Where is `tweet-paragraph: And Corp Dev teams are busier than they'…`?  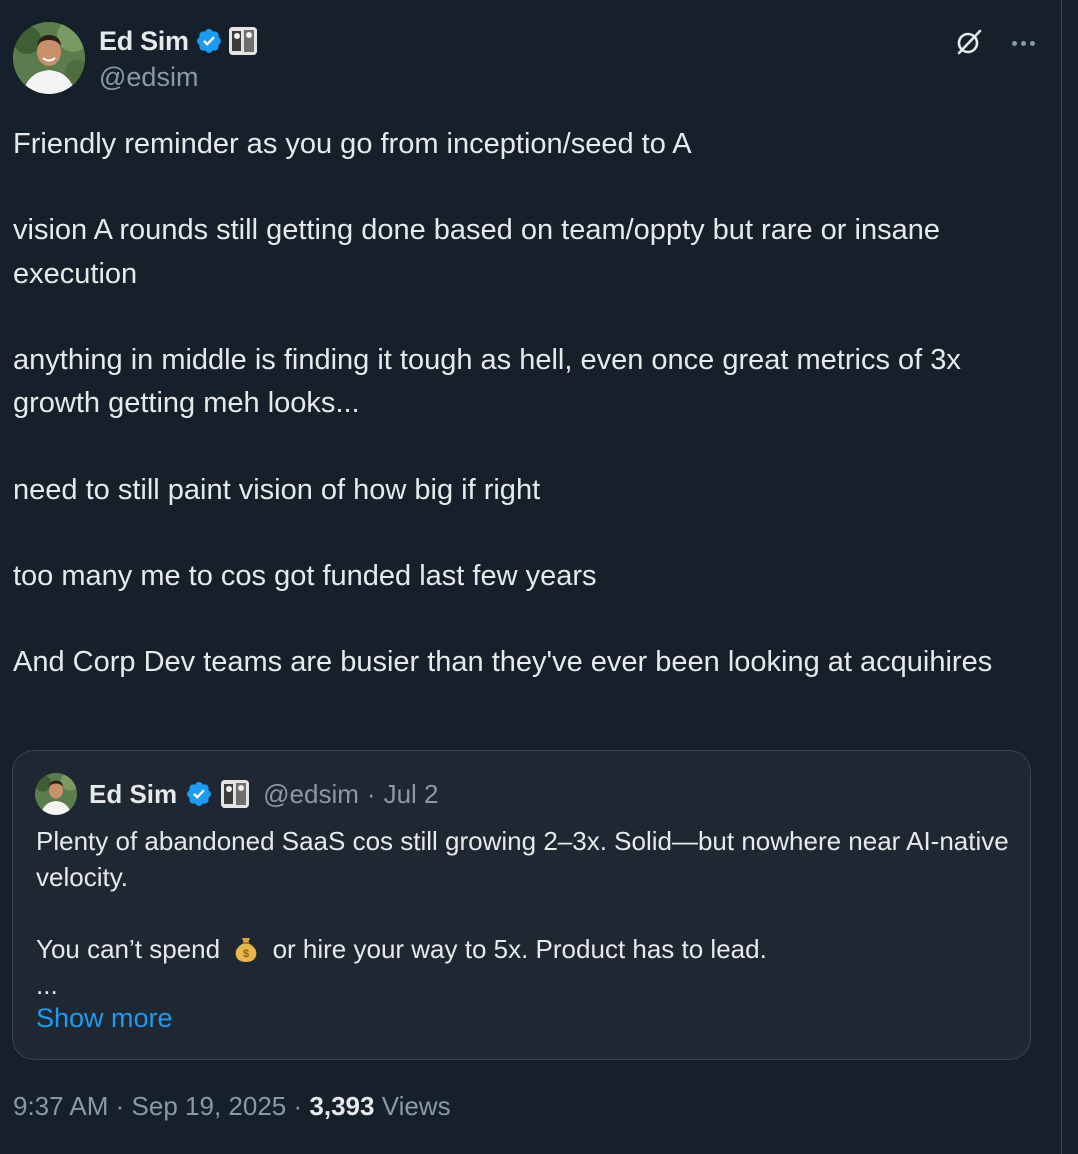
tweet-paragraph: And Corp Dev teams are busier than they'… is located at coordinates (503, 662).